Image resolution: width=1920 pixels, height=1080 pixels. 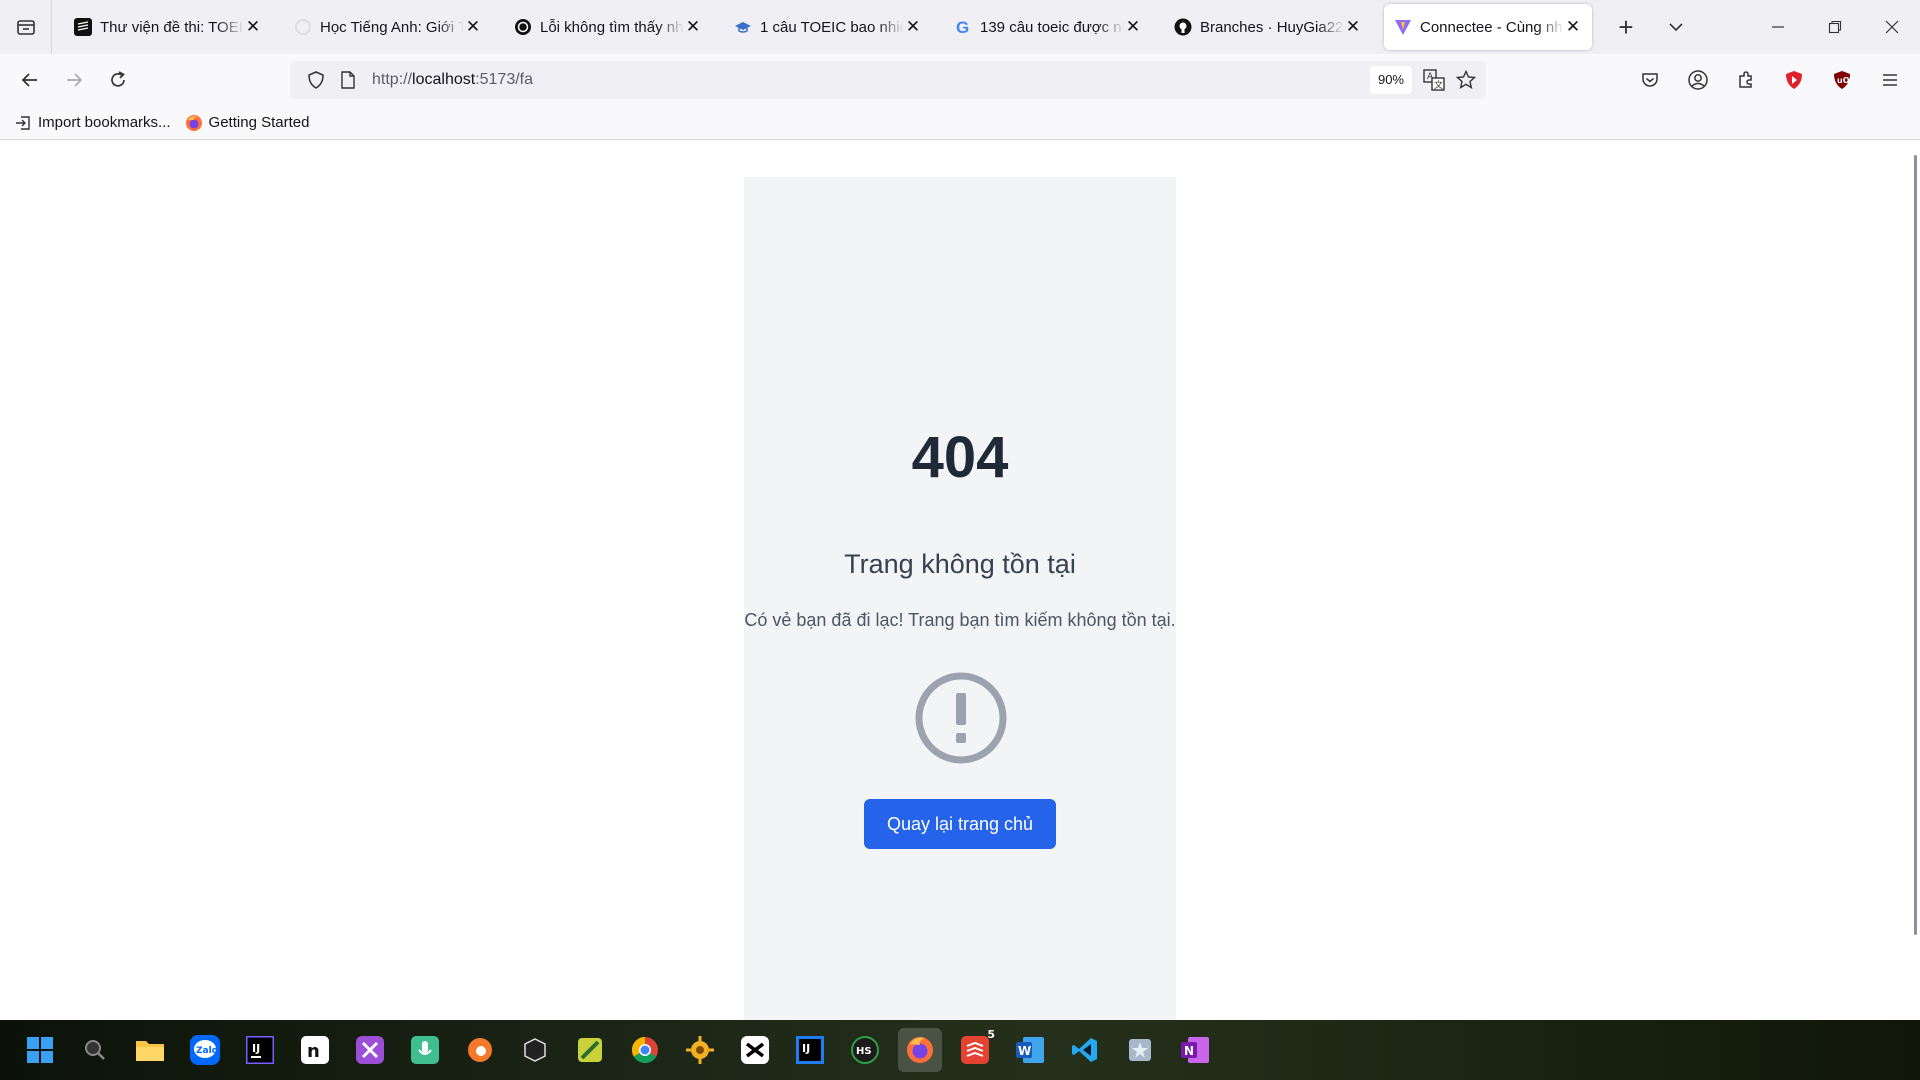 I want to click on tab-title: Lỗi không tìm thấy nhà, so click(x=612, y=27).